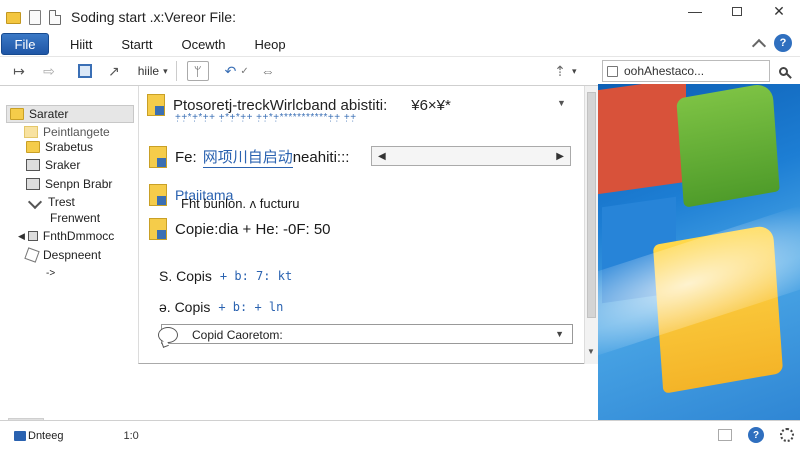  Describe the element at coordinates (186, 157) in the screenshot. I see `item-prefix: Fe:` at that location.